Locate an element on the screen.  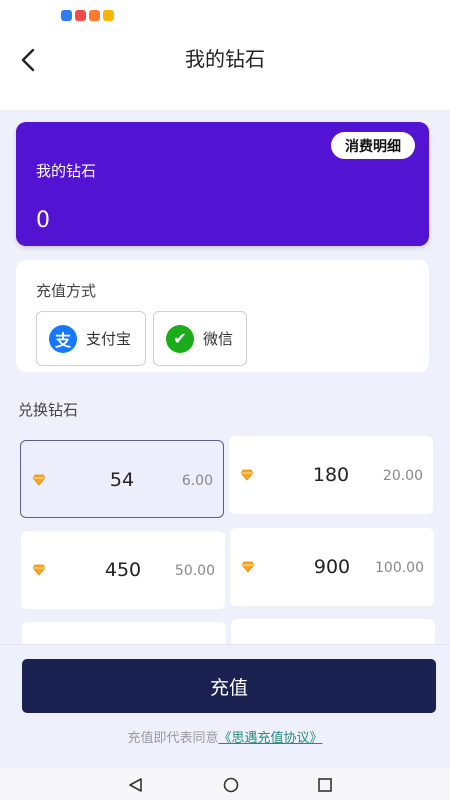
recharge-button: 充值 is located at coordinates (229, 686).